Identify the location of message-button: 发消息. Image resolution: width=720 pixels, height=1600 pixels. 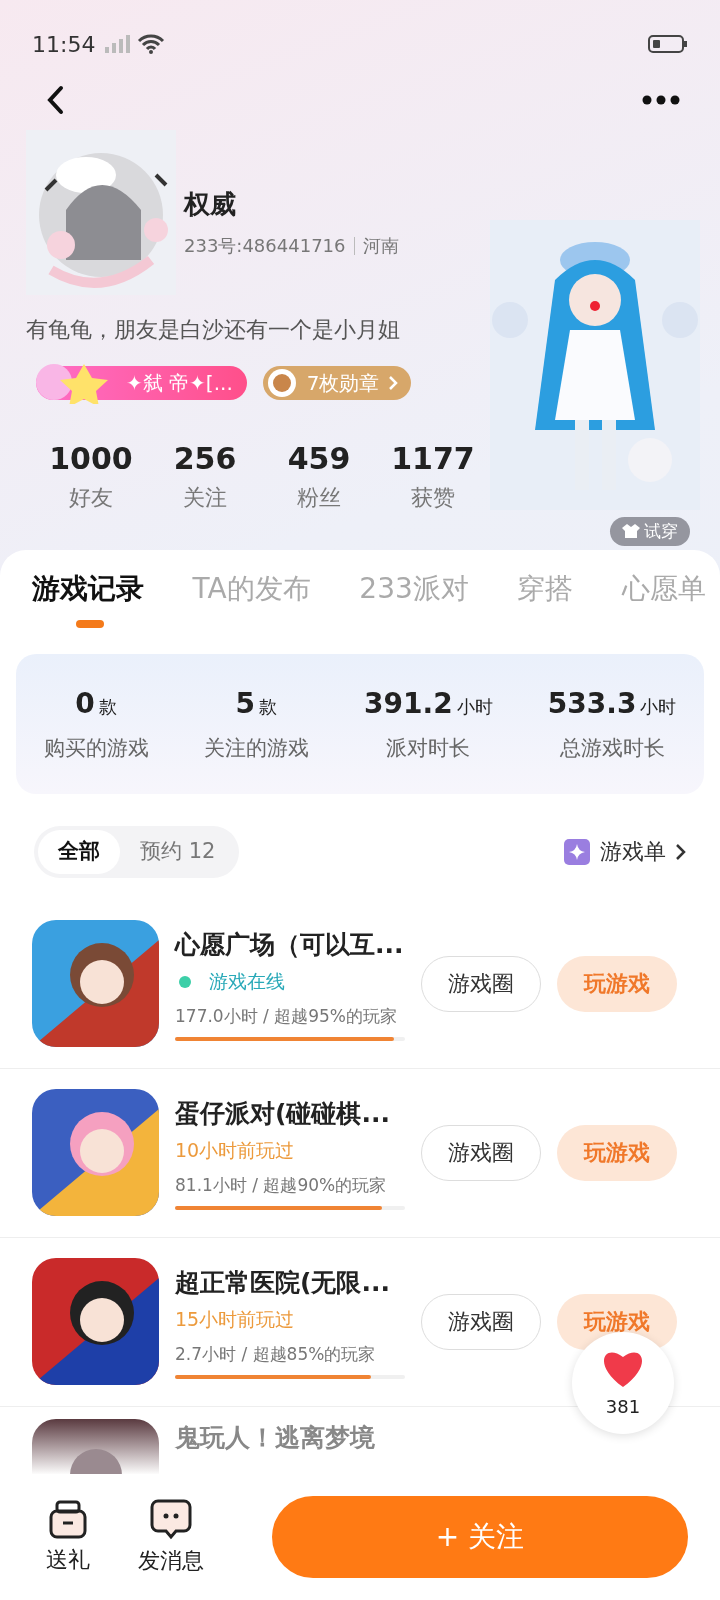
(171, 1537).